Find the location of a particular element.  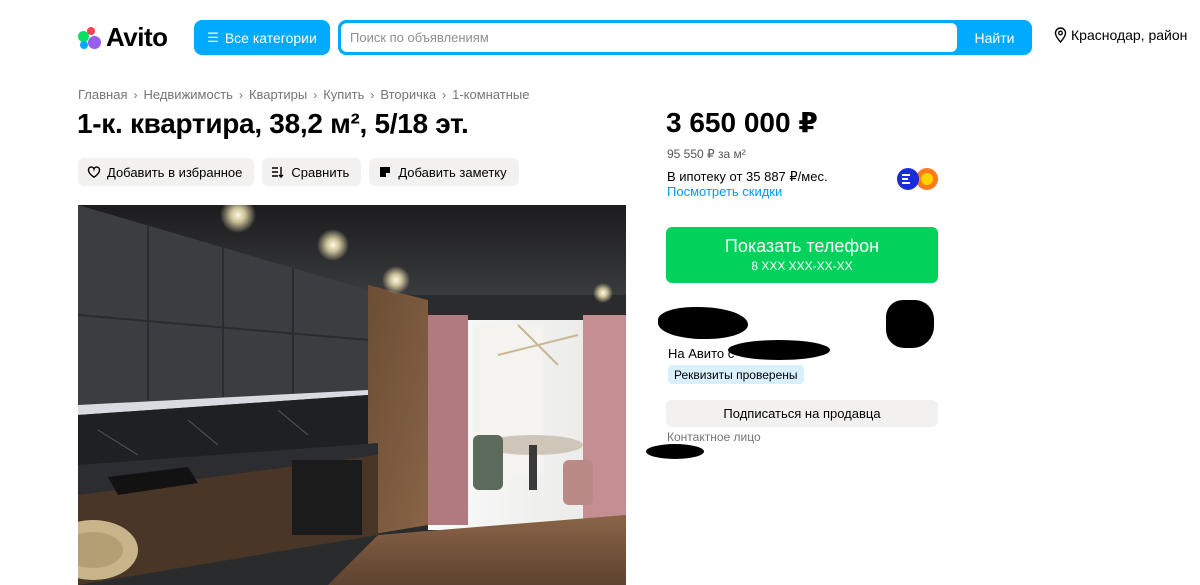

location-selector: Краснодар, район is located at coordinates (1120, 35).